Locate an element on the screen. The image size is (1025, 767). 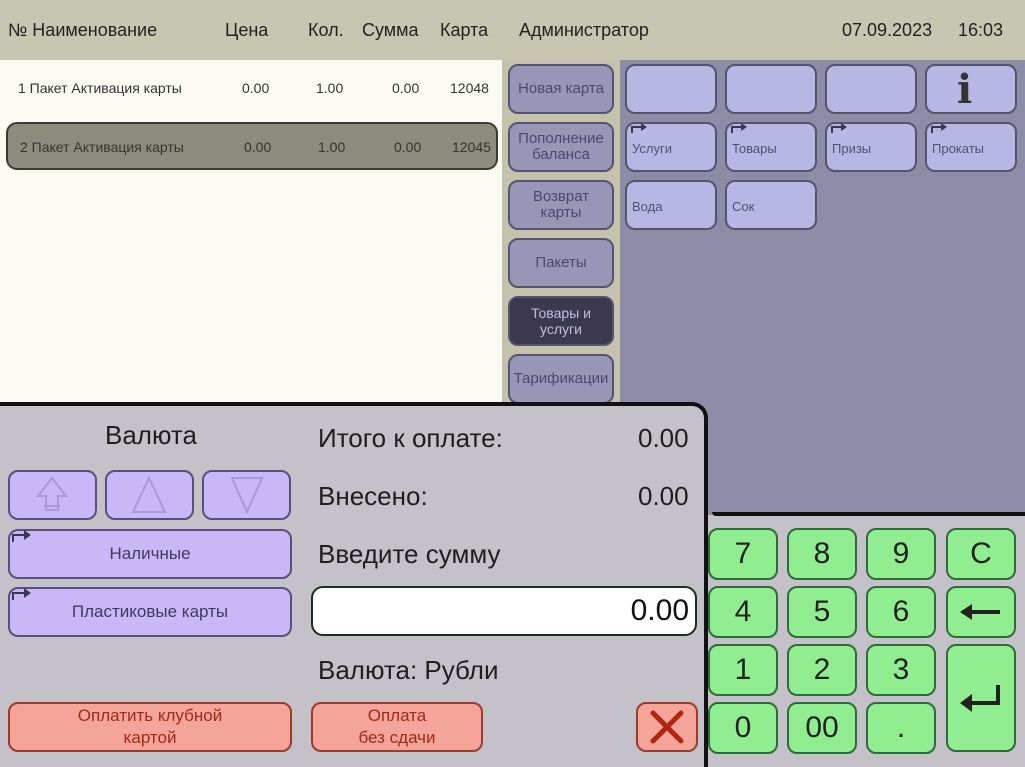
total-value: 0.00 is located at coordinates (663, 438).